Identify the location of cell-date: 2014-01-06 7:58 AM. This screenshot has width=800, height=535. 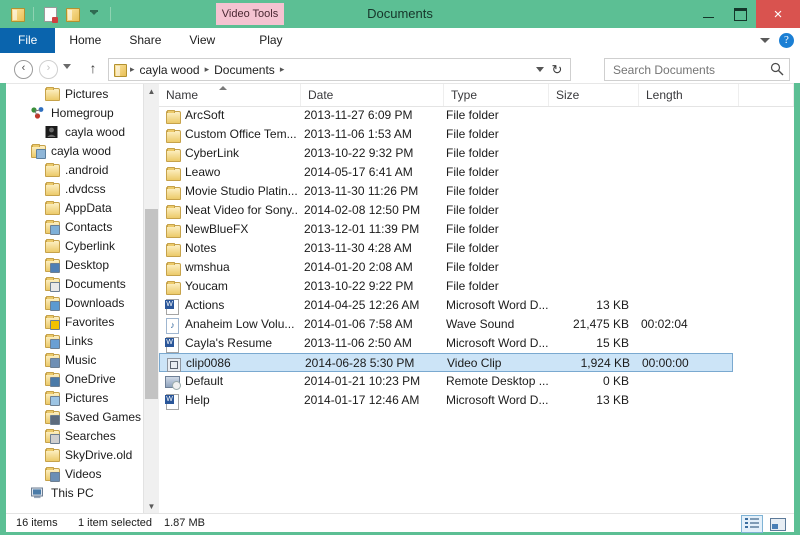
(358, 324).